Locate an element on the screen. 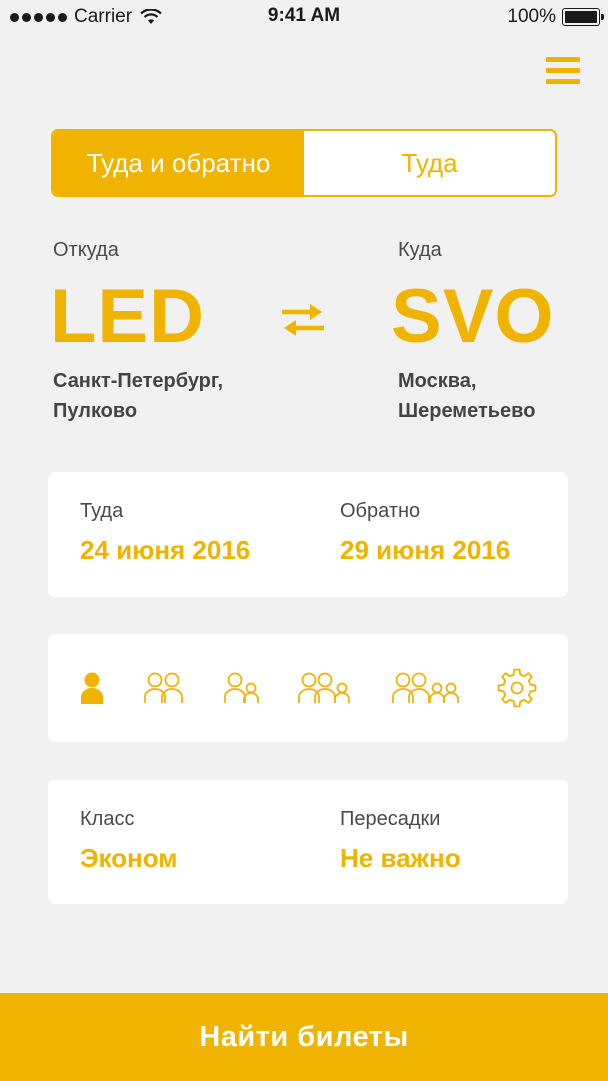 The image size is (608, 1081). origin-city: Санкт-Петербург, Пулково is located at coordinates (138, 396).